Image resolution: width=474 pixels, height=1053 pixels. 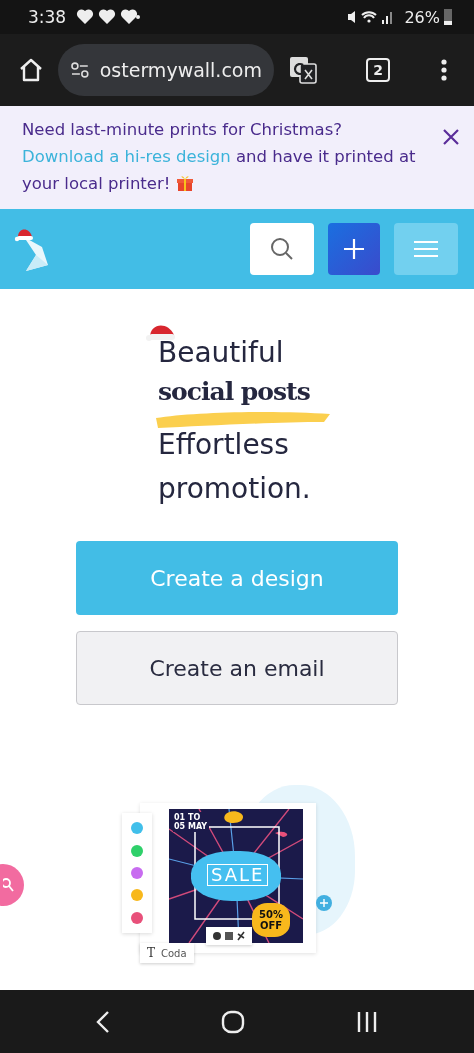 I want to click on discount-badge: 50% OFF, so click(x=271, y=920).